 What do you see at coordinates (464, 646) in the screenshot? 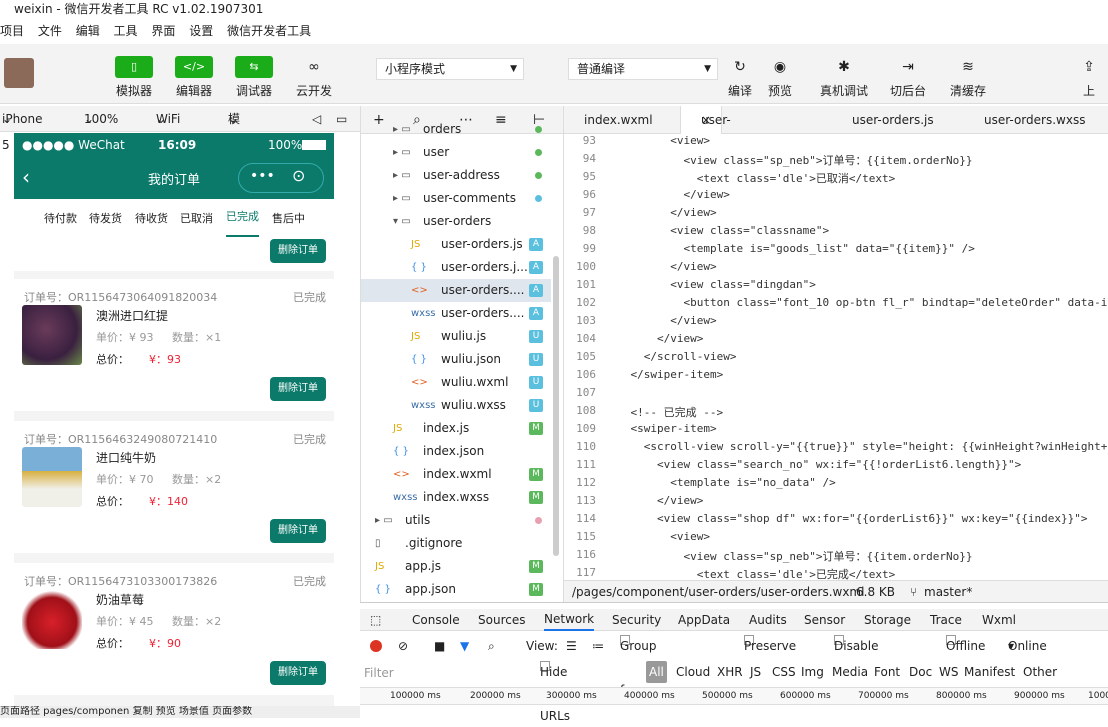
I see `filter-icon: ▼` at bounding box center [464, 646].